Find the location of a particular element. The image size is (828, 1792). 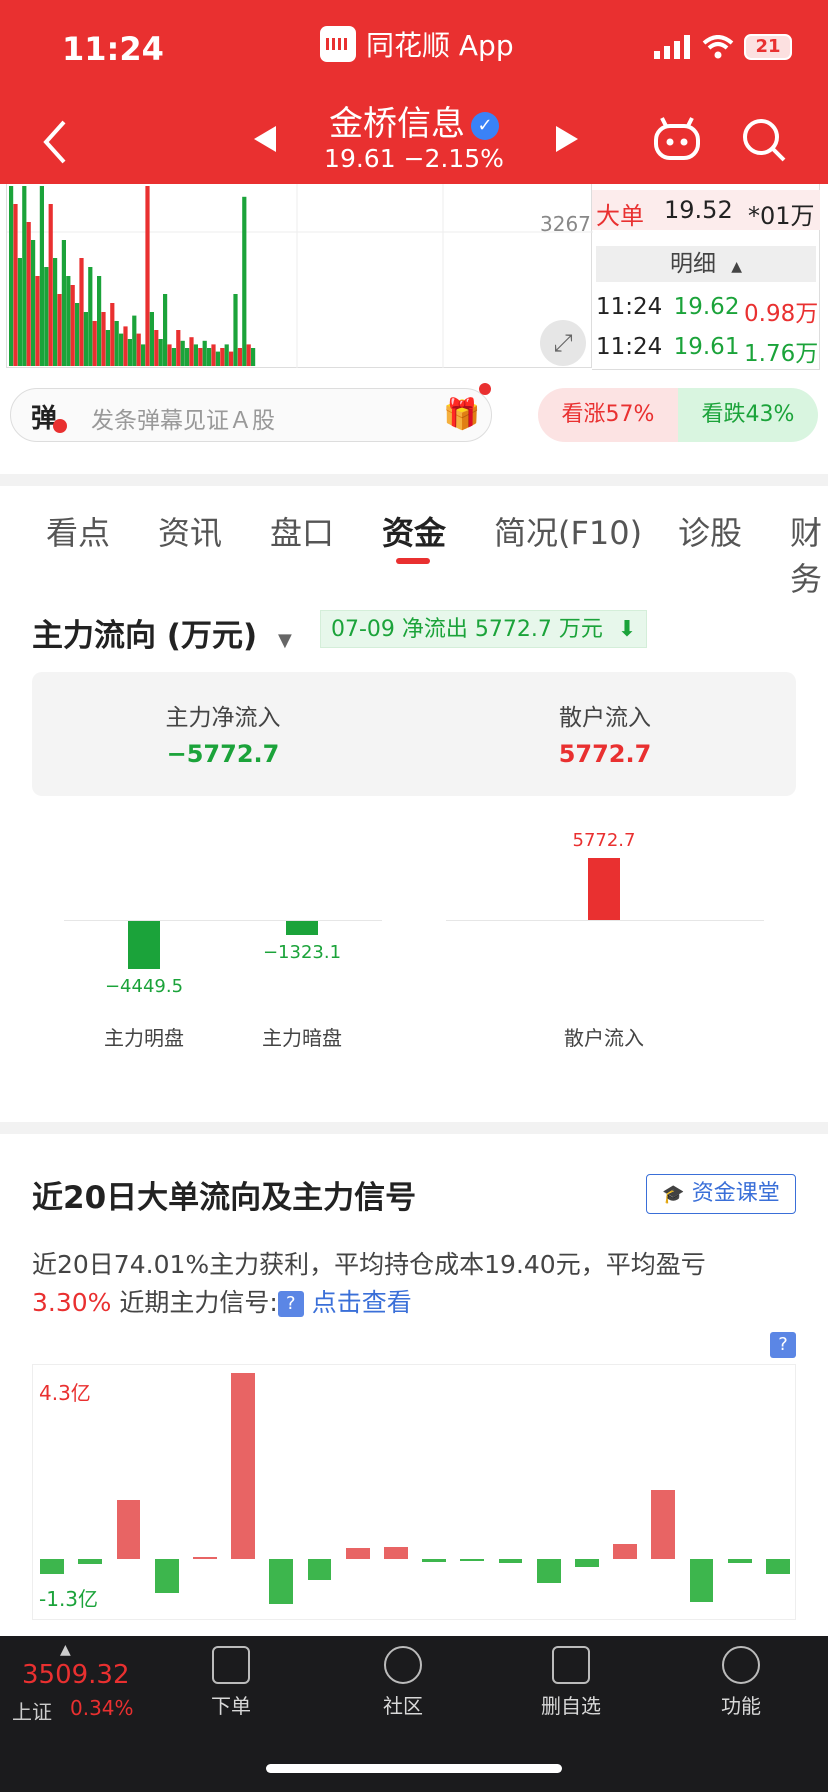

twenty-day-flow-chart: 4.3亿 -1.3亿 is located at coordinates (414, 1492).